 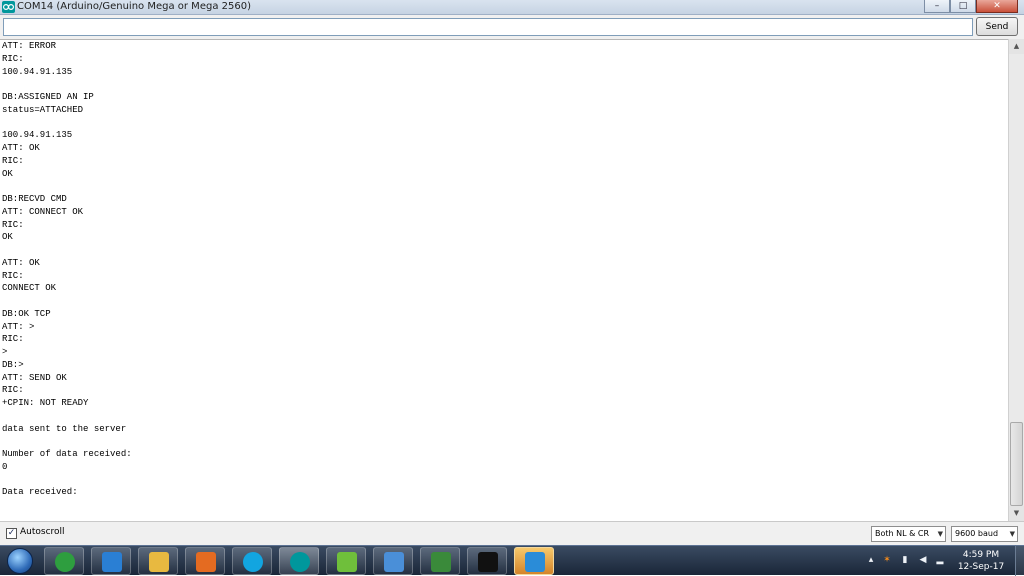 What do you see at coordinates (963, 6) in the screenshot?
I see `maximize-button: □` at bounding box center [963, 6].